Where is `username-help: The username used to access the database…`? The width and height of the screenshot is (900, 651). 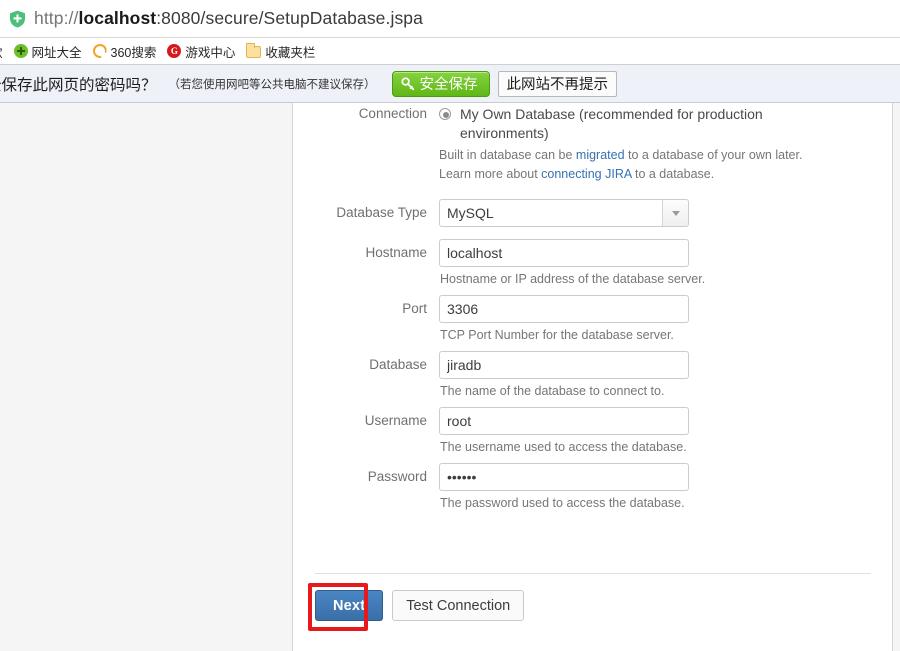
username-help: The username used to access the database… is located at coordinates (563, 447).